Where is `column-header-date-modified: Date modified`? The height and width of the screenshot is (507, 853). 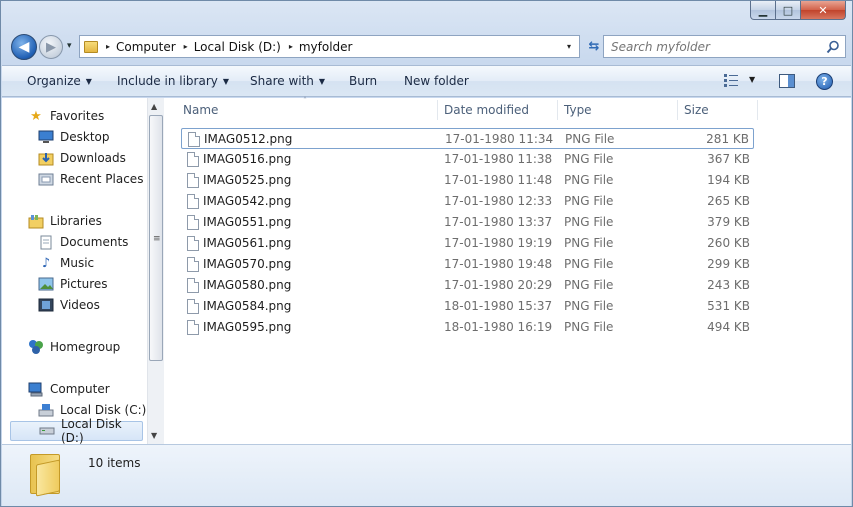
column-header-date-modified: Date modified is located at coordinates (486, 110).